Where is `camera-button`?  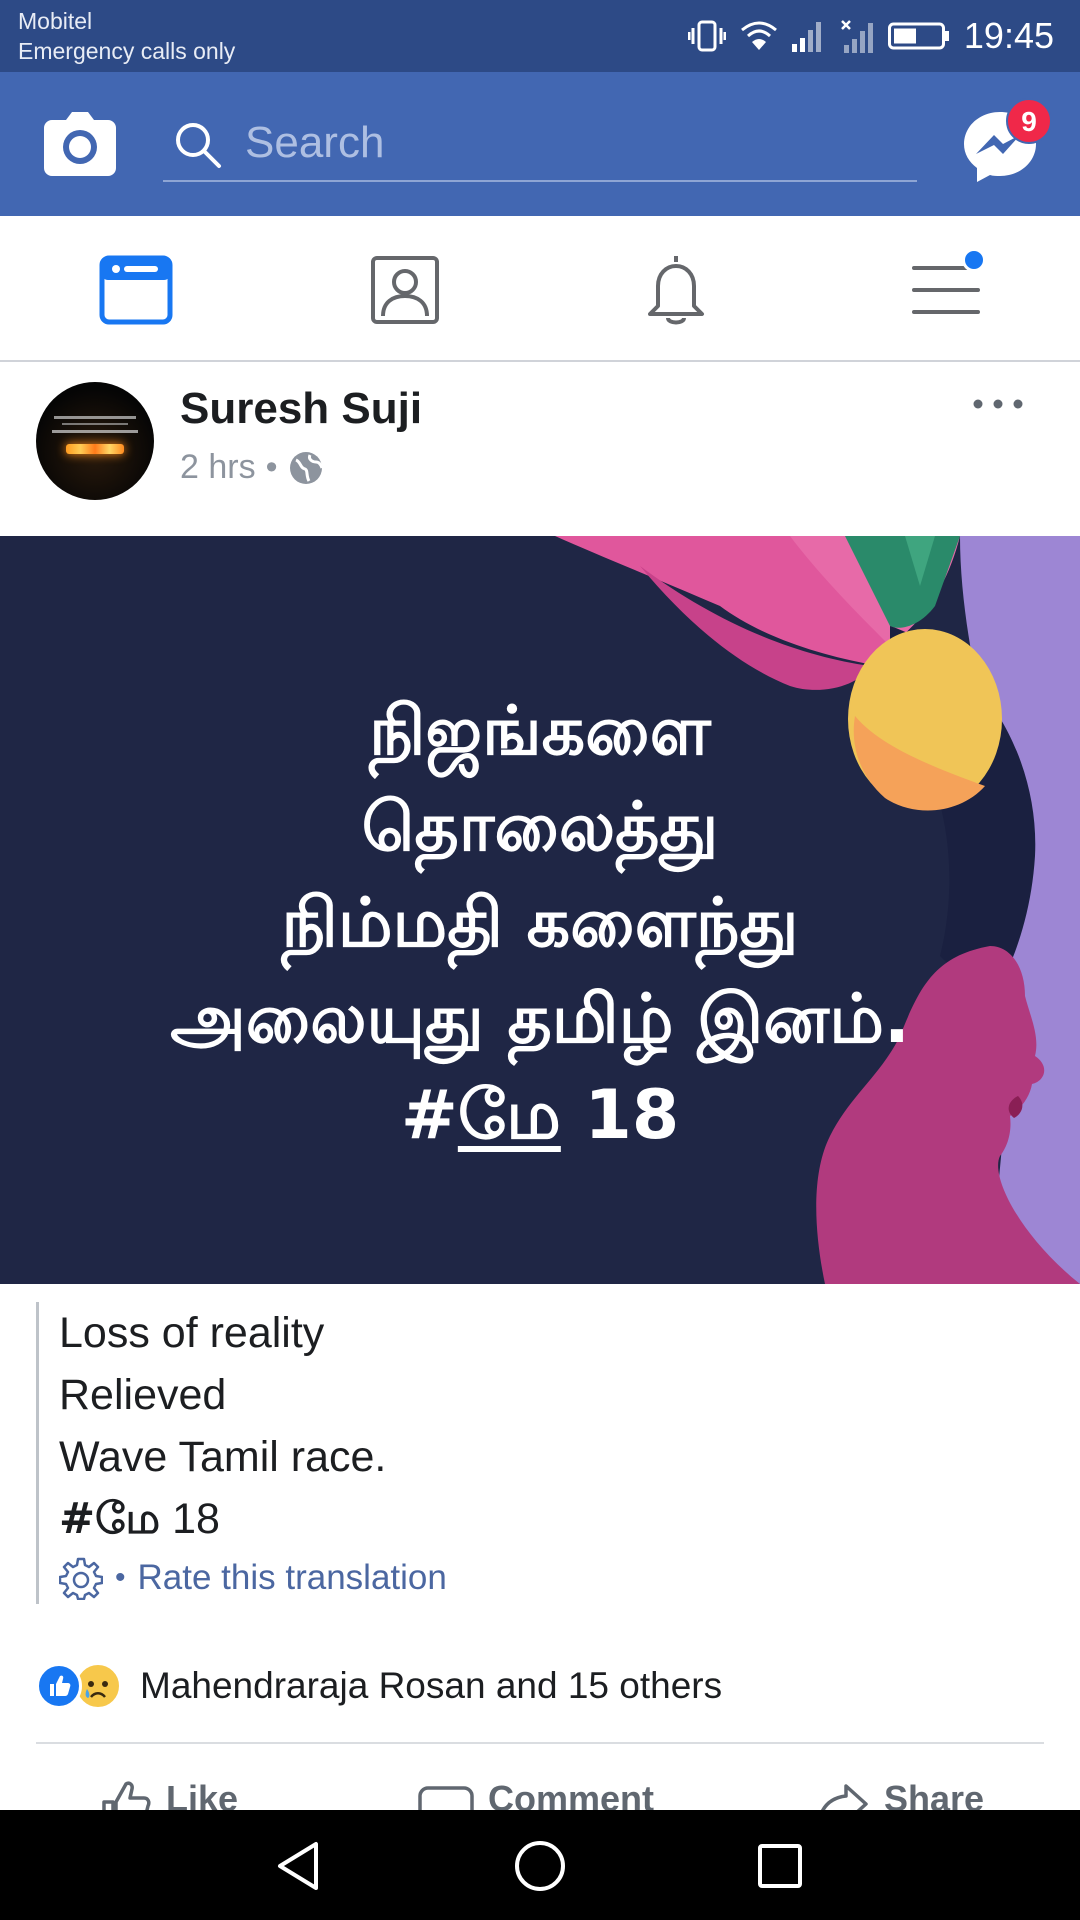
camera-button is located at coordinates (80, 144).